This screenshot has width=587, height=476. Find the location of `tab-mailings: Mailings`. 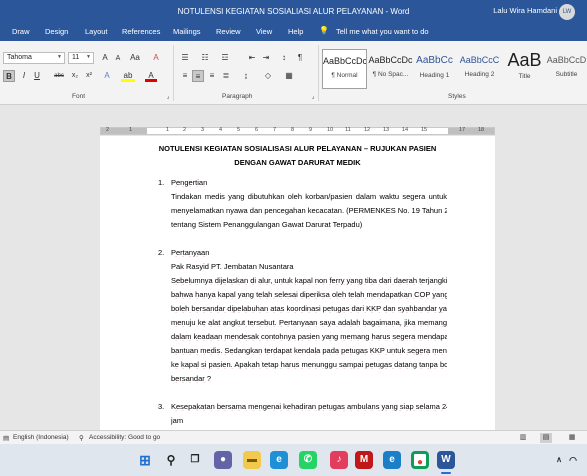

tab-mailings: Mailings is located at coordinates (187, 31).